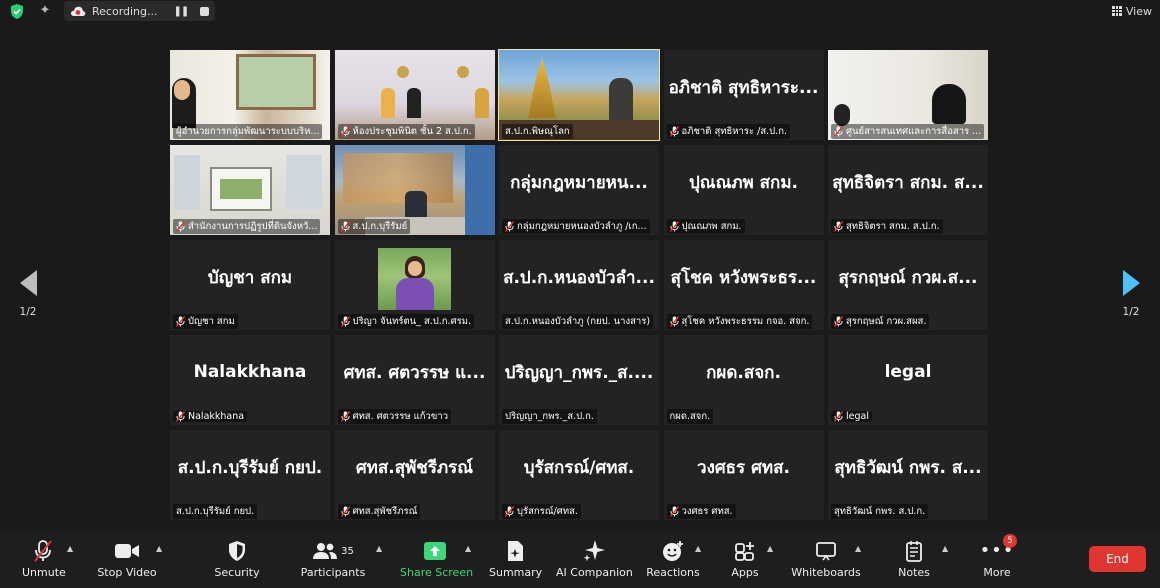 The width and height of the screenshot is (1160, 588). I want to click on whiteboards-options-caret-icon: ▲, so click(858, 548).